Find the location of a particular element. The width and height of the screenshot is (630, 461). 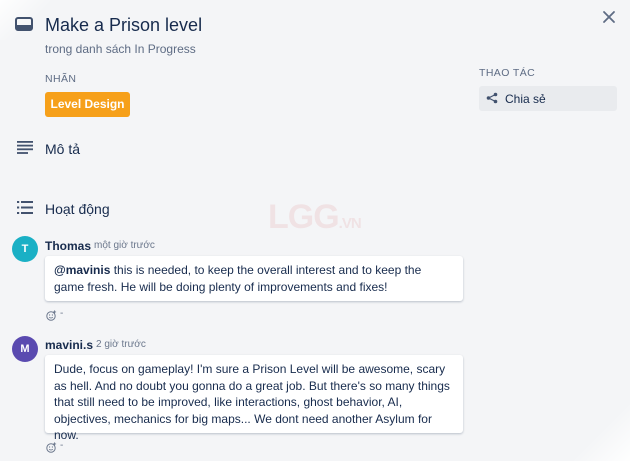

card-icon is located at coordinates (24, 24).